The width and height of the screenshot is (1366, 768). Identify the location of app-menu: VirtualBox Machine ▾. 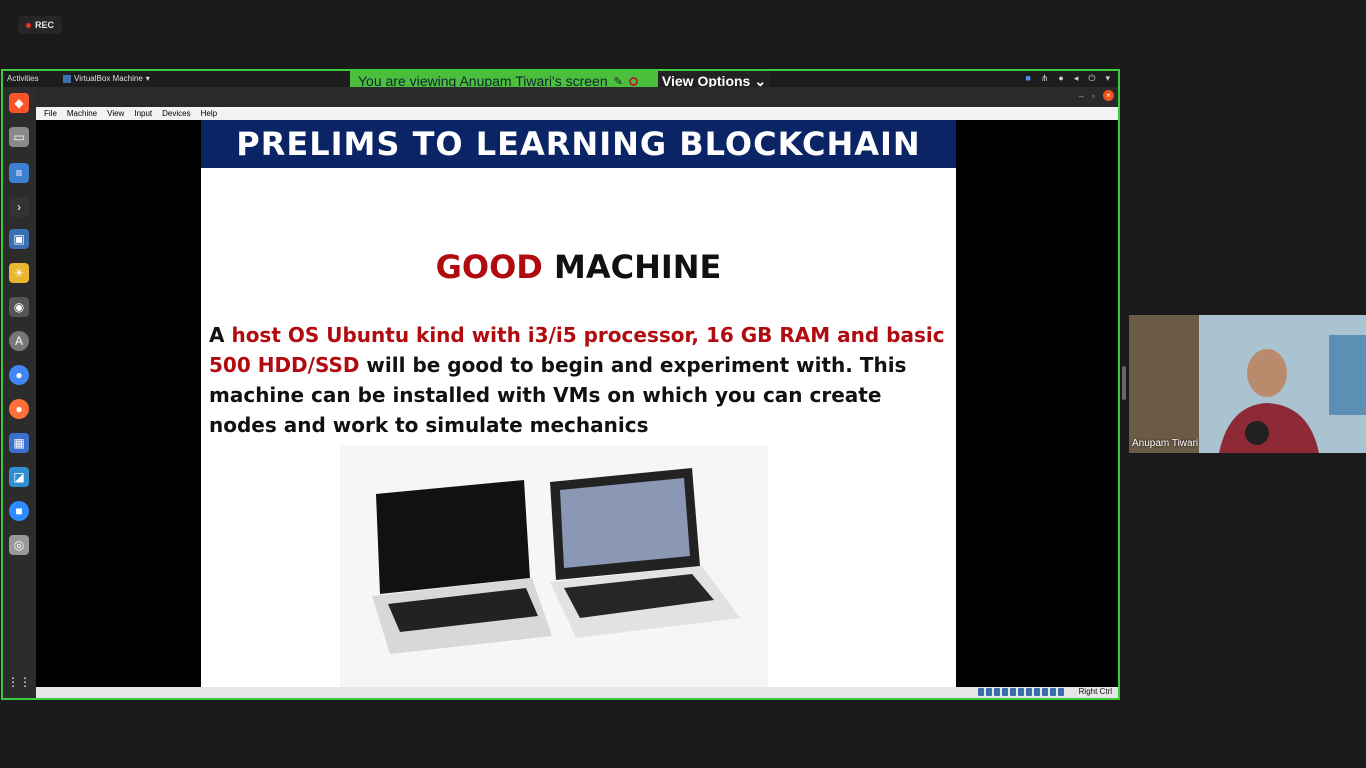
(106, 78).